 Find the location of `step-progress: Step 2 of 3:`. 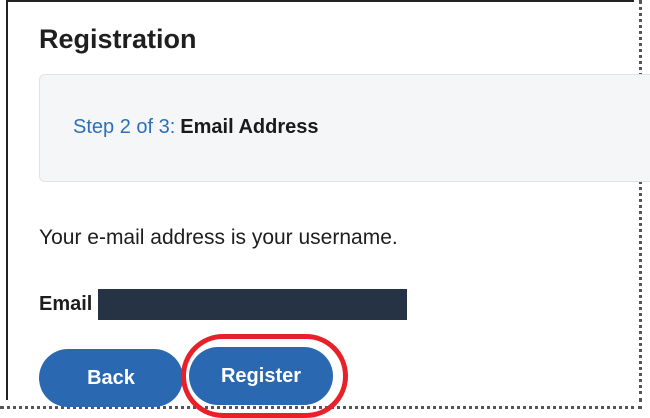

step-progress: Step 2 of 3: is located at coordinates (124, 127).